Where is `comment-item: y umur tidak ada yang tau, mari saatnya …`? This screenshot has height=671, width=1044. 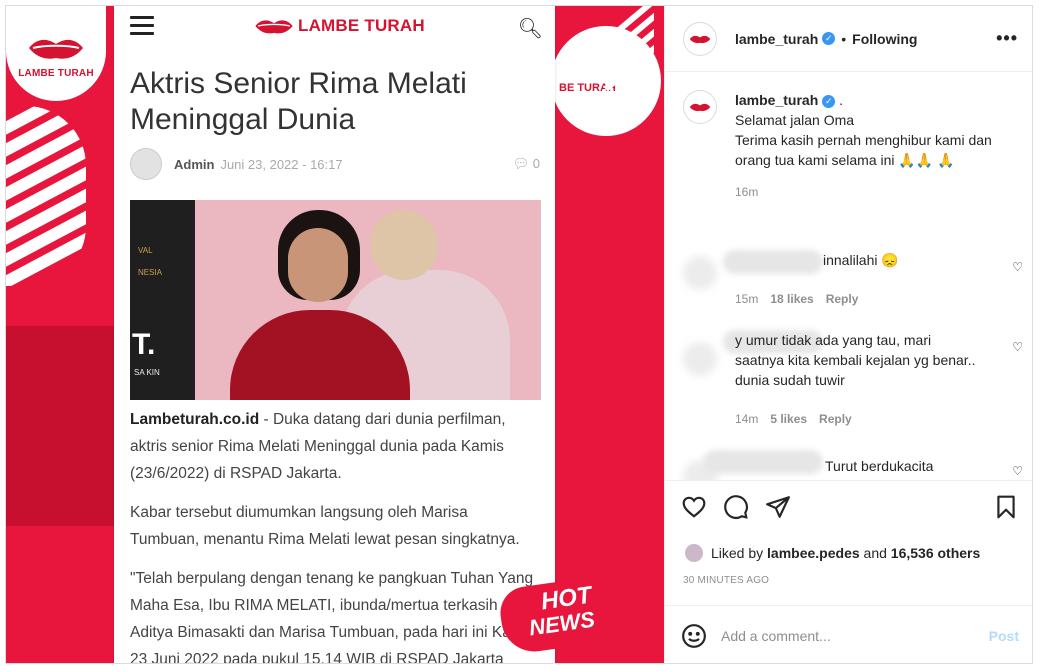
comment-item: y umur tidak ada yang tau, mari saatnya … is located at coordinates (853, 380).